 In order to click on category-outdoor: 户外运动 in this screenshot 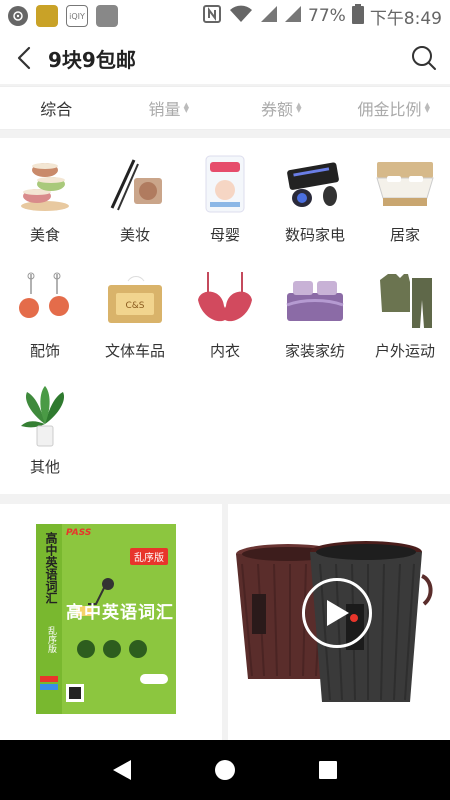, I will do `click(405, 312)`.